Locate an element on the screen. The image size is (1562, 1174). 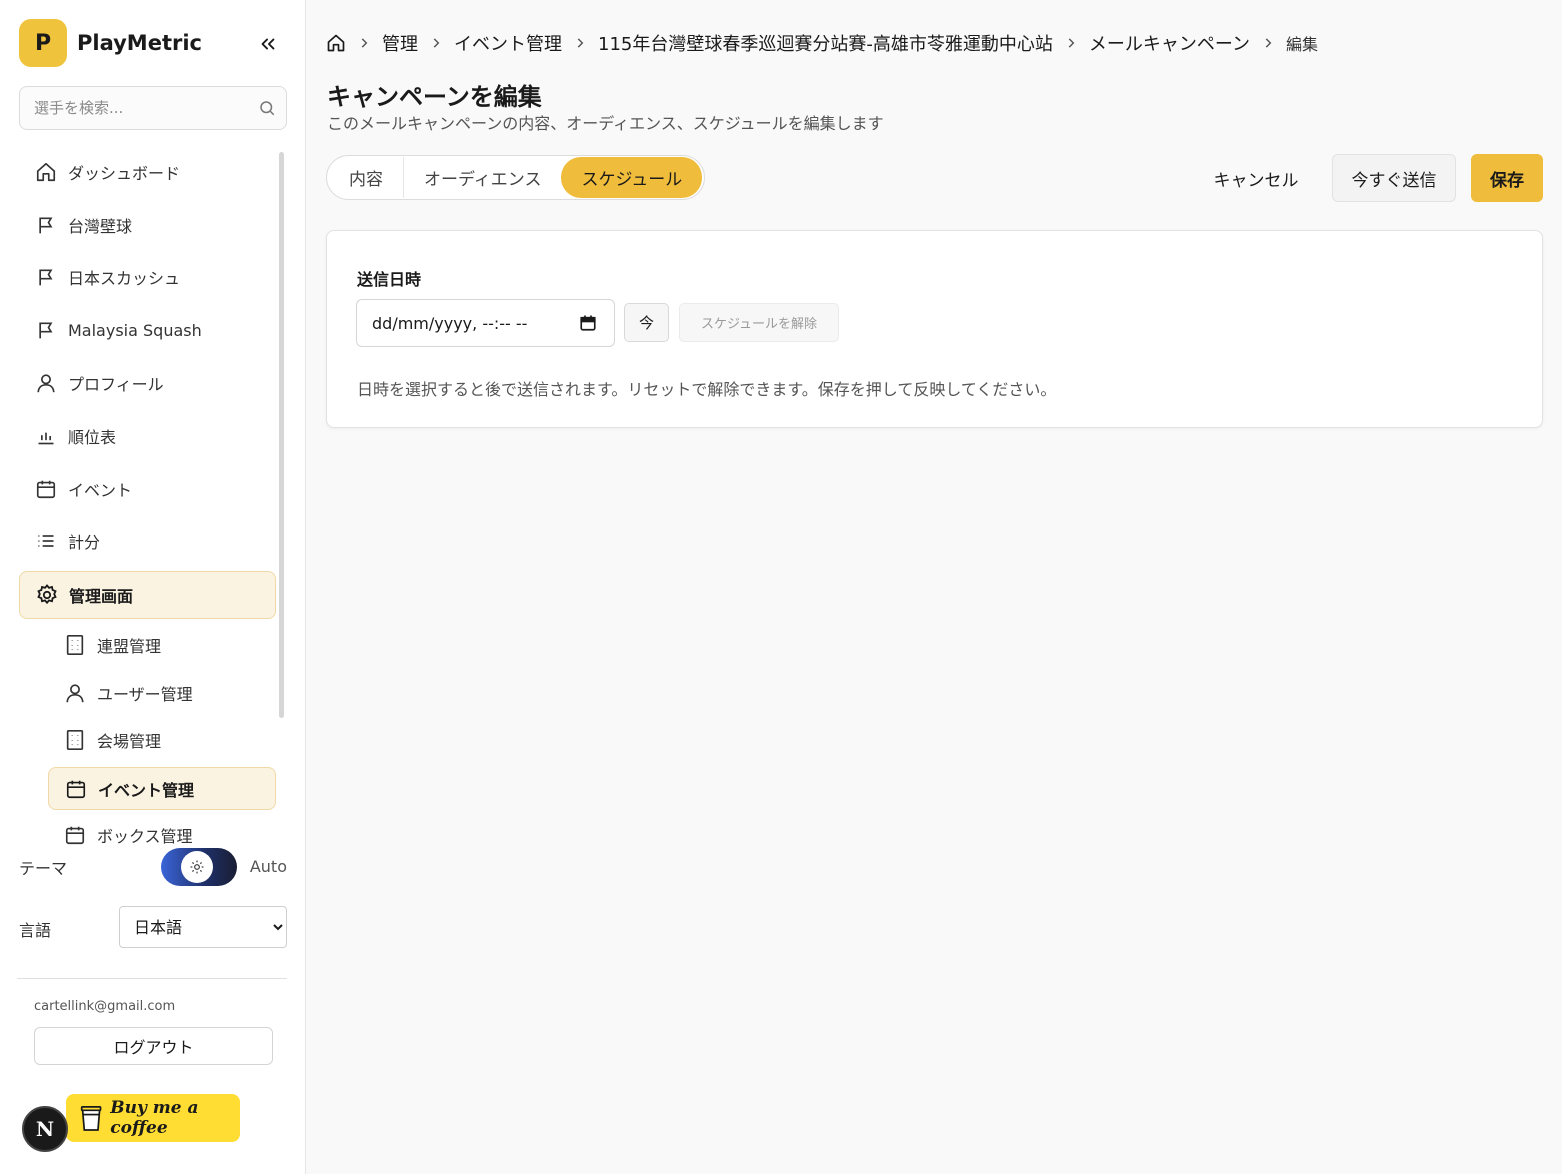
campaign-tabs: 内容 オーディエンス スケジュール is located at coordinates (516, 177).